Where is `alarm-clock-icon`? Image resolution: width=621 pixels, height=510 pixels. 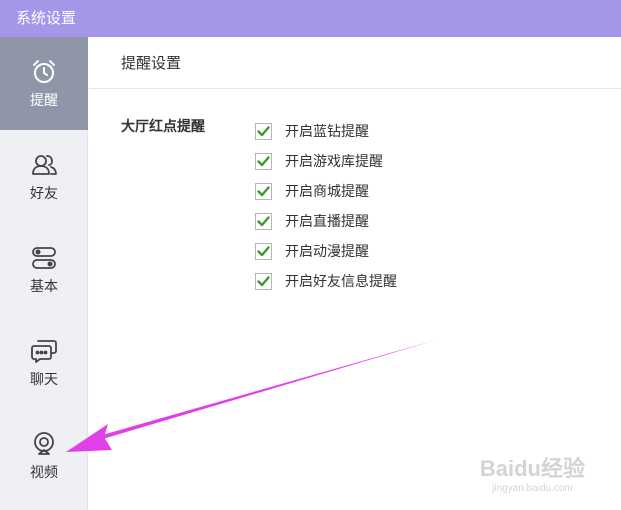 alarm-clock-icon is located at coordinates (44, 72).